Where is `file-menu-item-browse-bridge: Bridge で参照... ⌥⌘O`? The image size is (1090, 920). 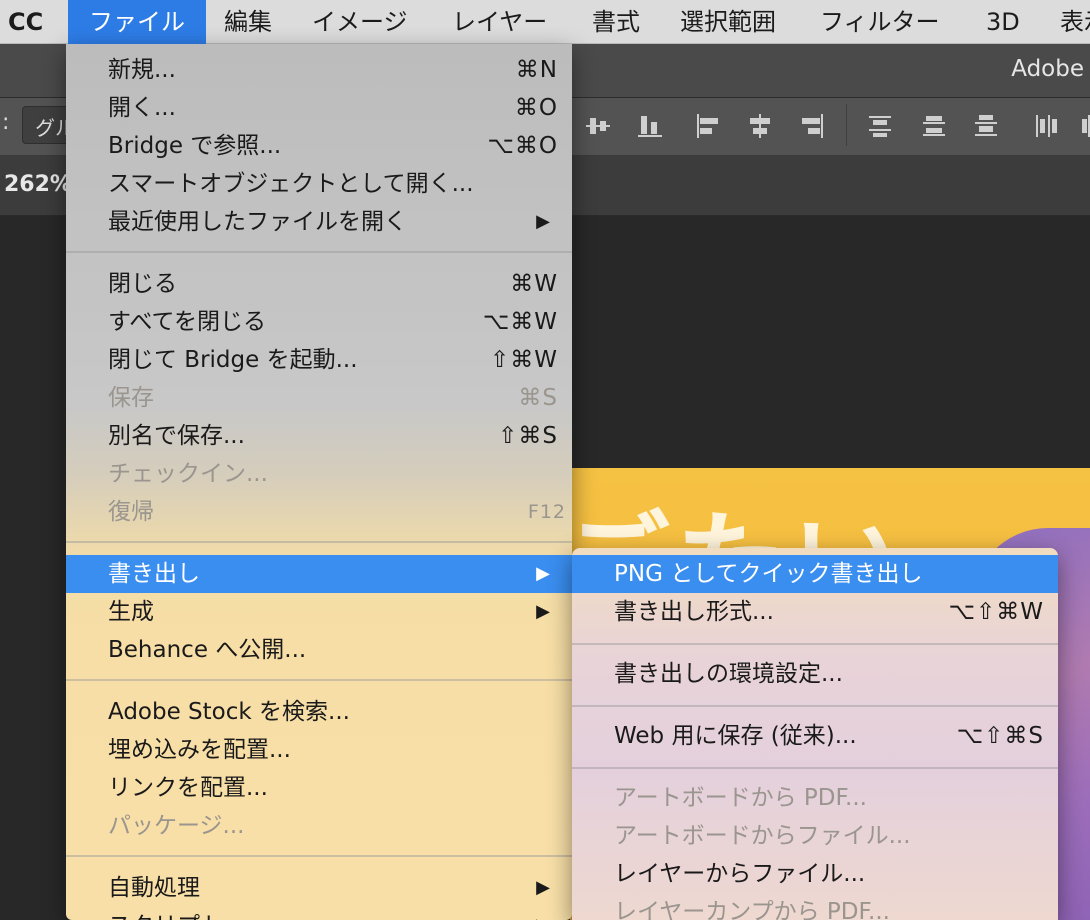
file-menu-item-browse-bridge: Bridge で参照... ⌥⌘O is located at coordinates (319, 146).